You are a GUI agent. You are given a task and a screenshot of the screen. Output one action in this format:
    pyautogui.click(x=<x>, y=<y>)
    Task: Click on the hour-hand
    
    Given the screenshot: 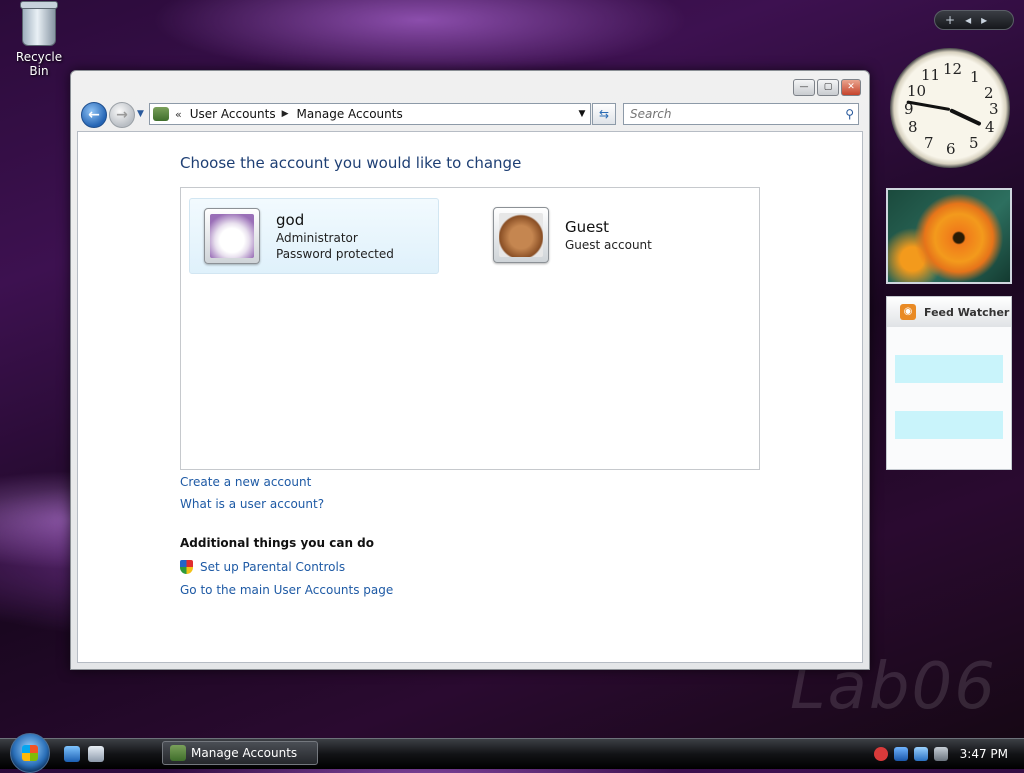 What is the action you would take?
    pyautogui.click(x=965, y=117)
    